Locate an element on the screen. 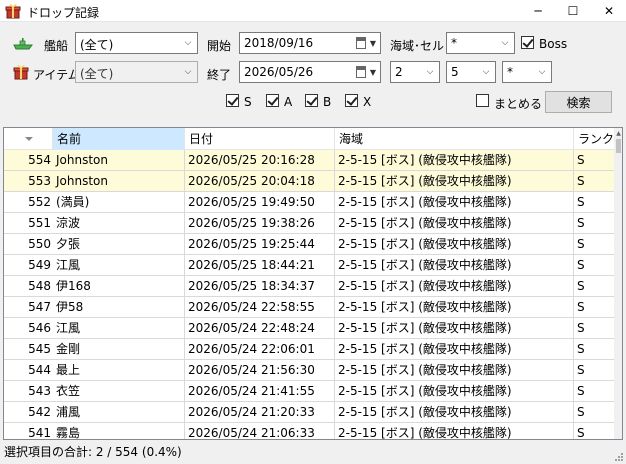  merge-label: まとめる is located at coordinates (518, 104).